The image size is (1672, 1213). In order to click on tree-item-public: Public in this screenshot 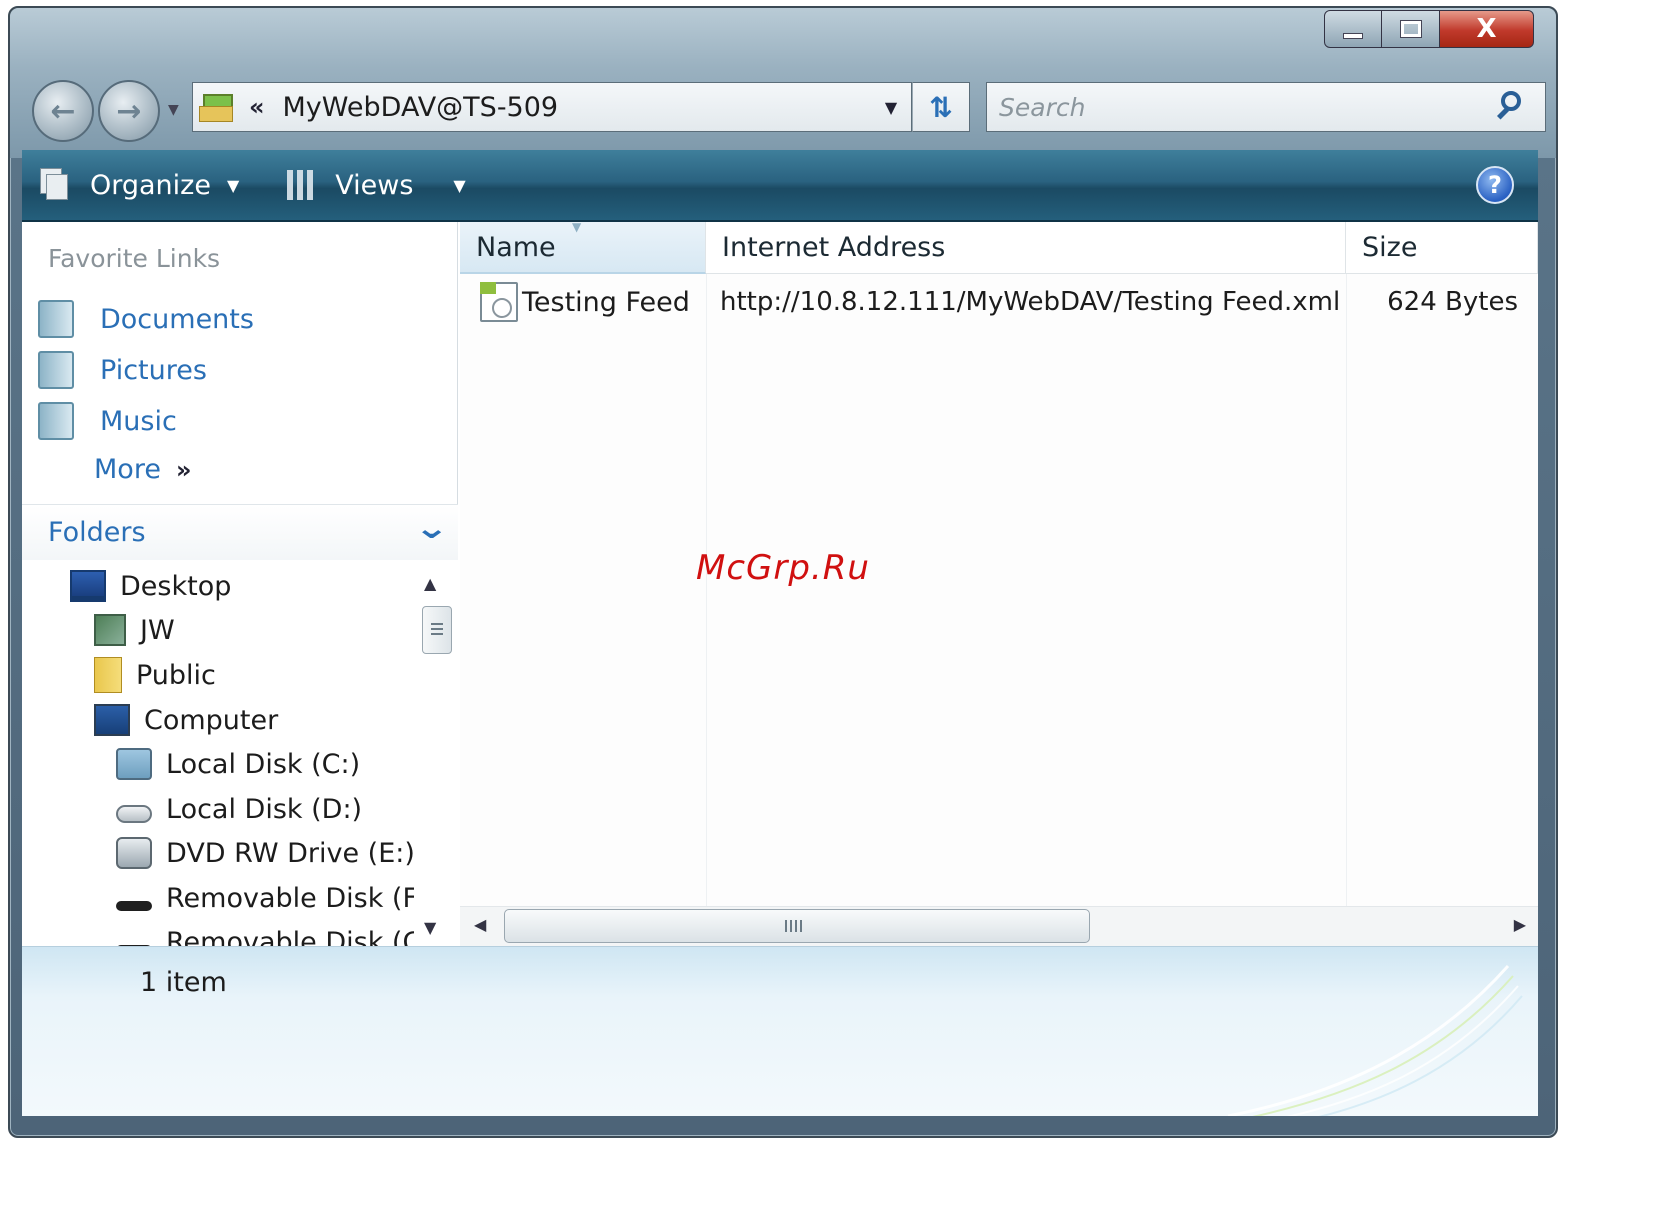, I will do `click(155, 675)`.